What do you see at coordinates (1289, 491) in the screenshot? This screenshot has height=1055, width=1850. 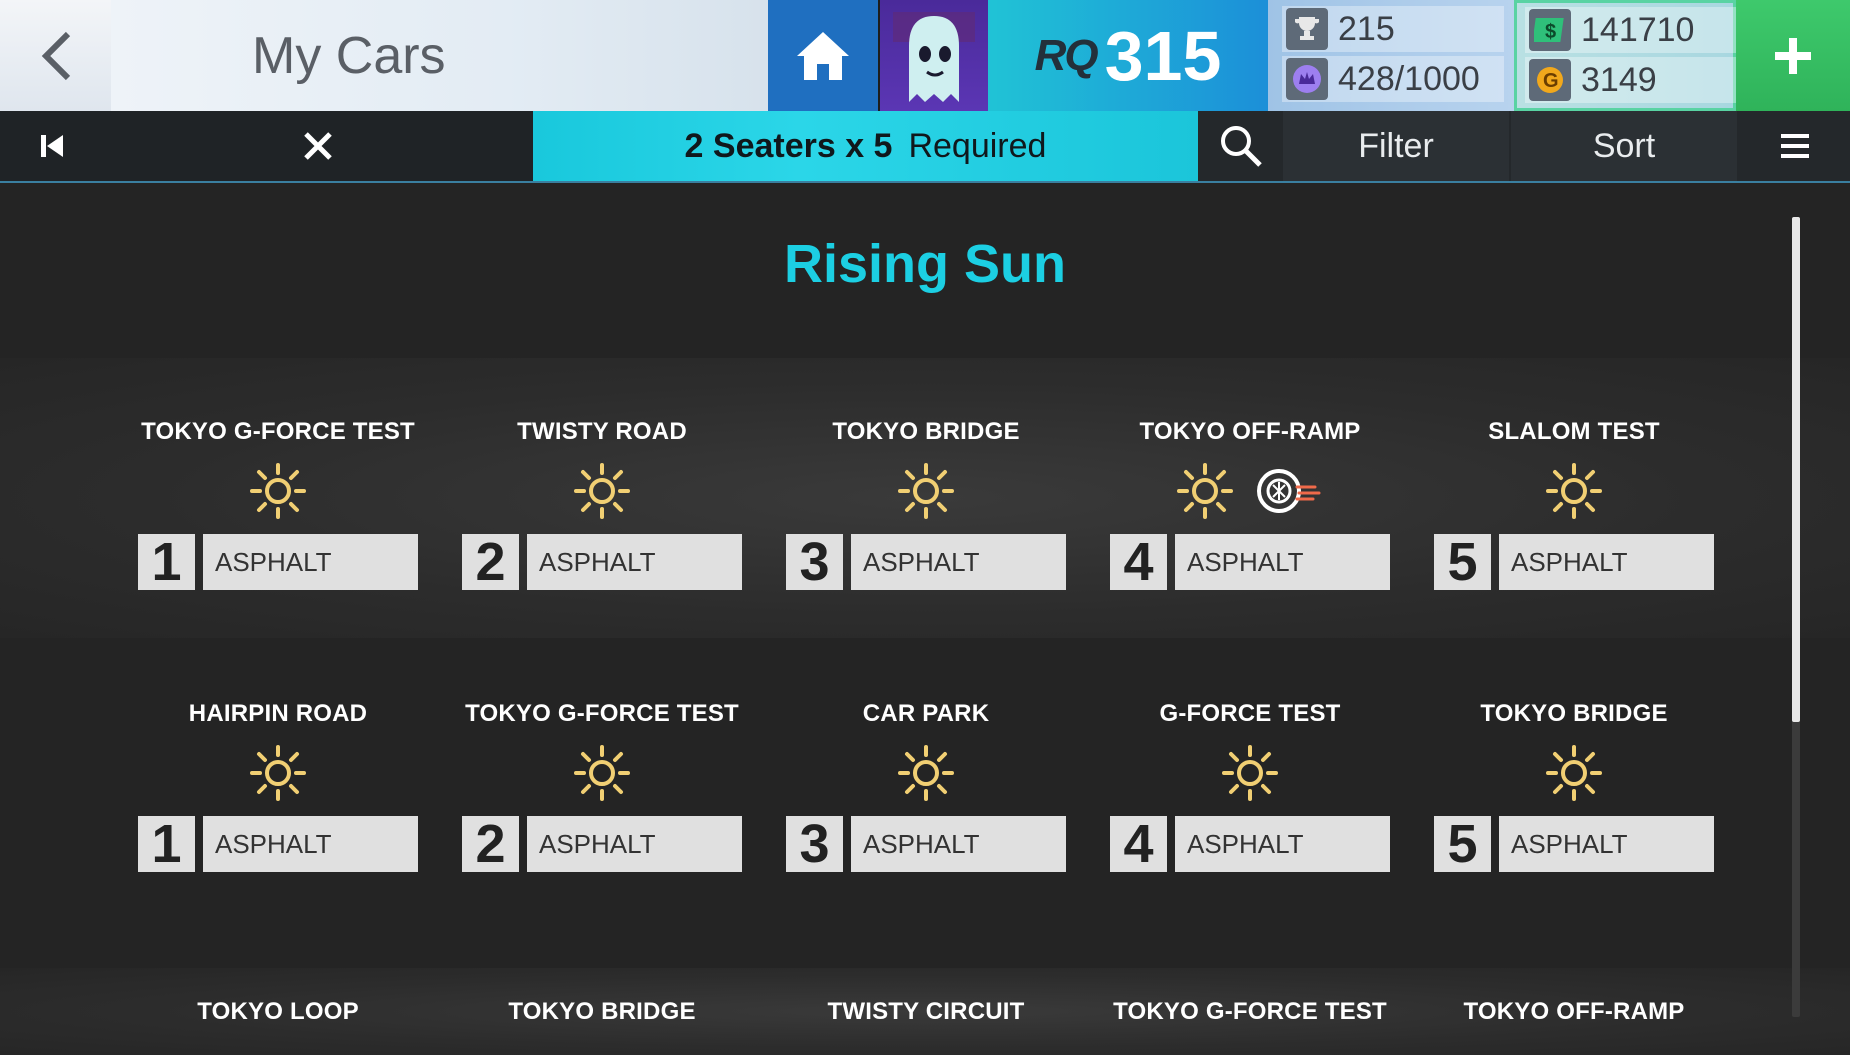 I see `tyre-icon` at bounding box center [1289, 491].